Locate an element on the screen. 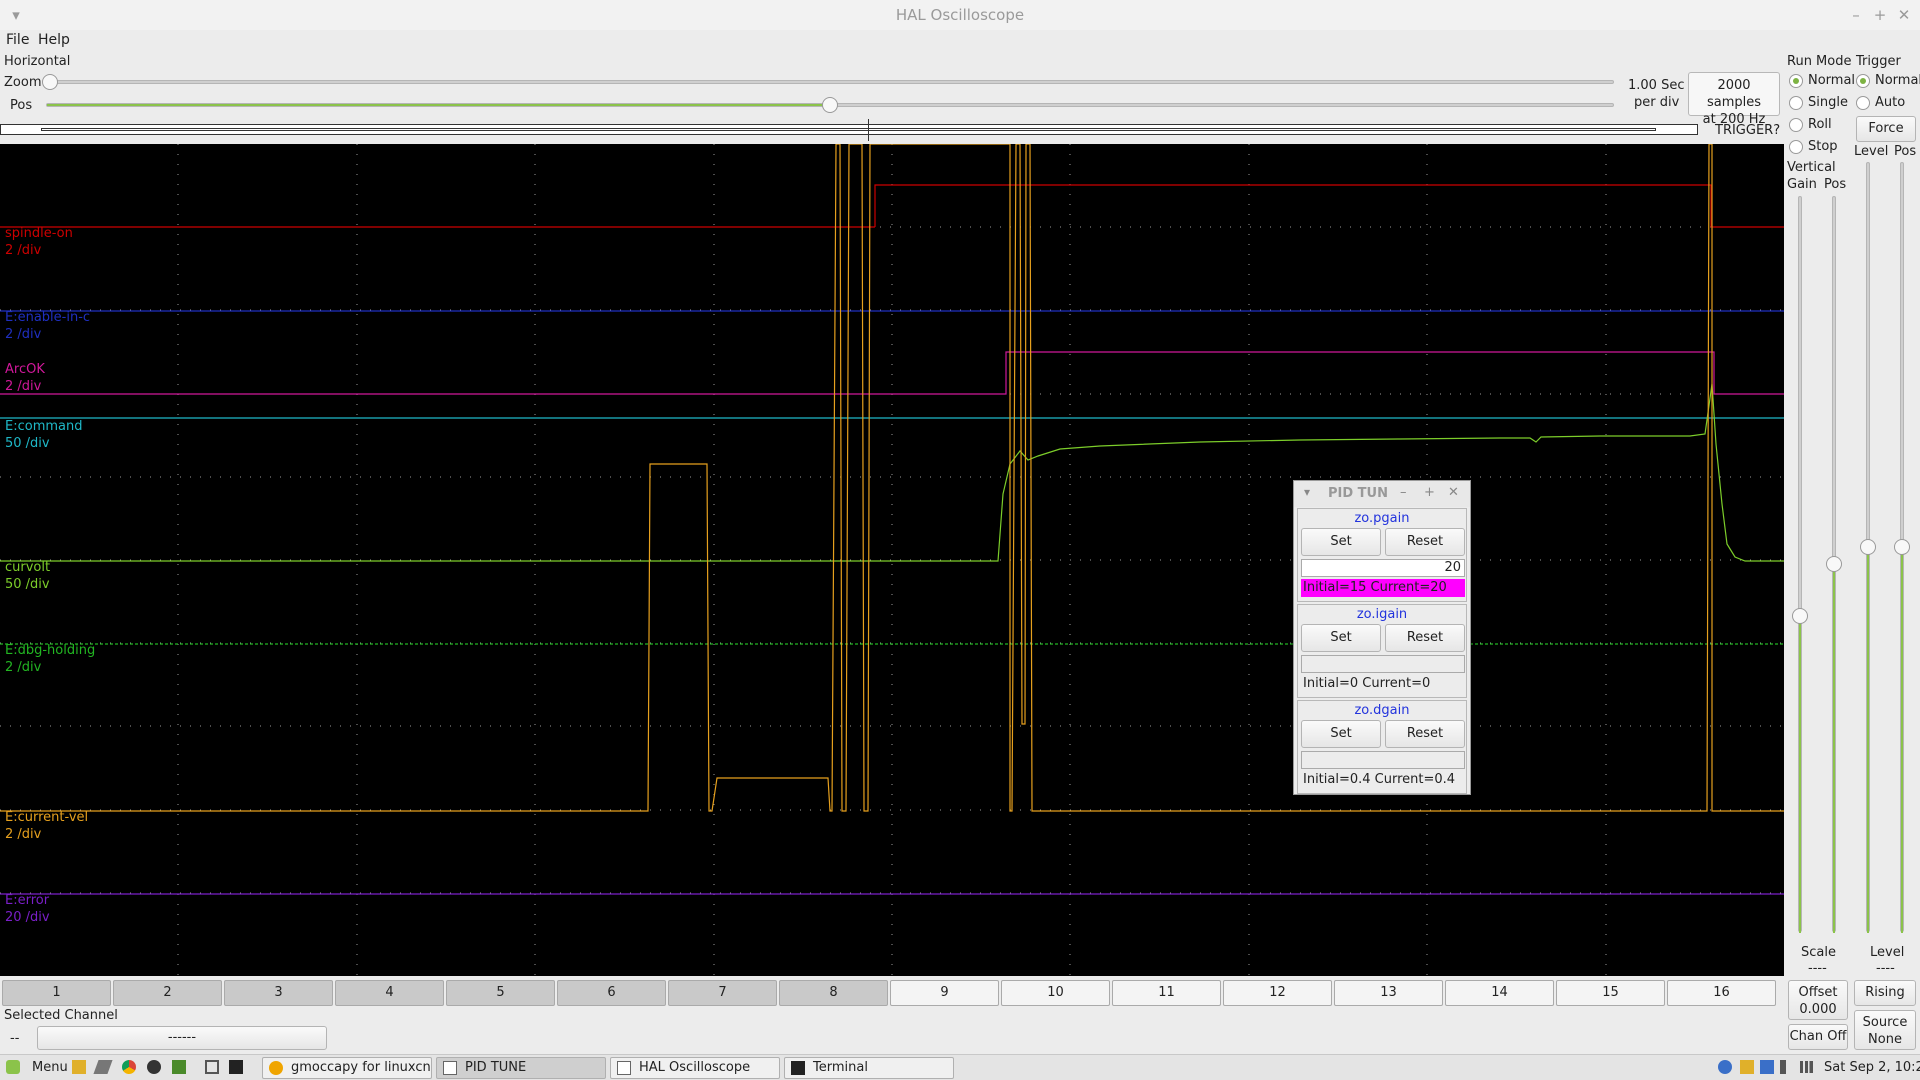  trigger-pos-label: Pos is located at coordinates (1905, 151).